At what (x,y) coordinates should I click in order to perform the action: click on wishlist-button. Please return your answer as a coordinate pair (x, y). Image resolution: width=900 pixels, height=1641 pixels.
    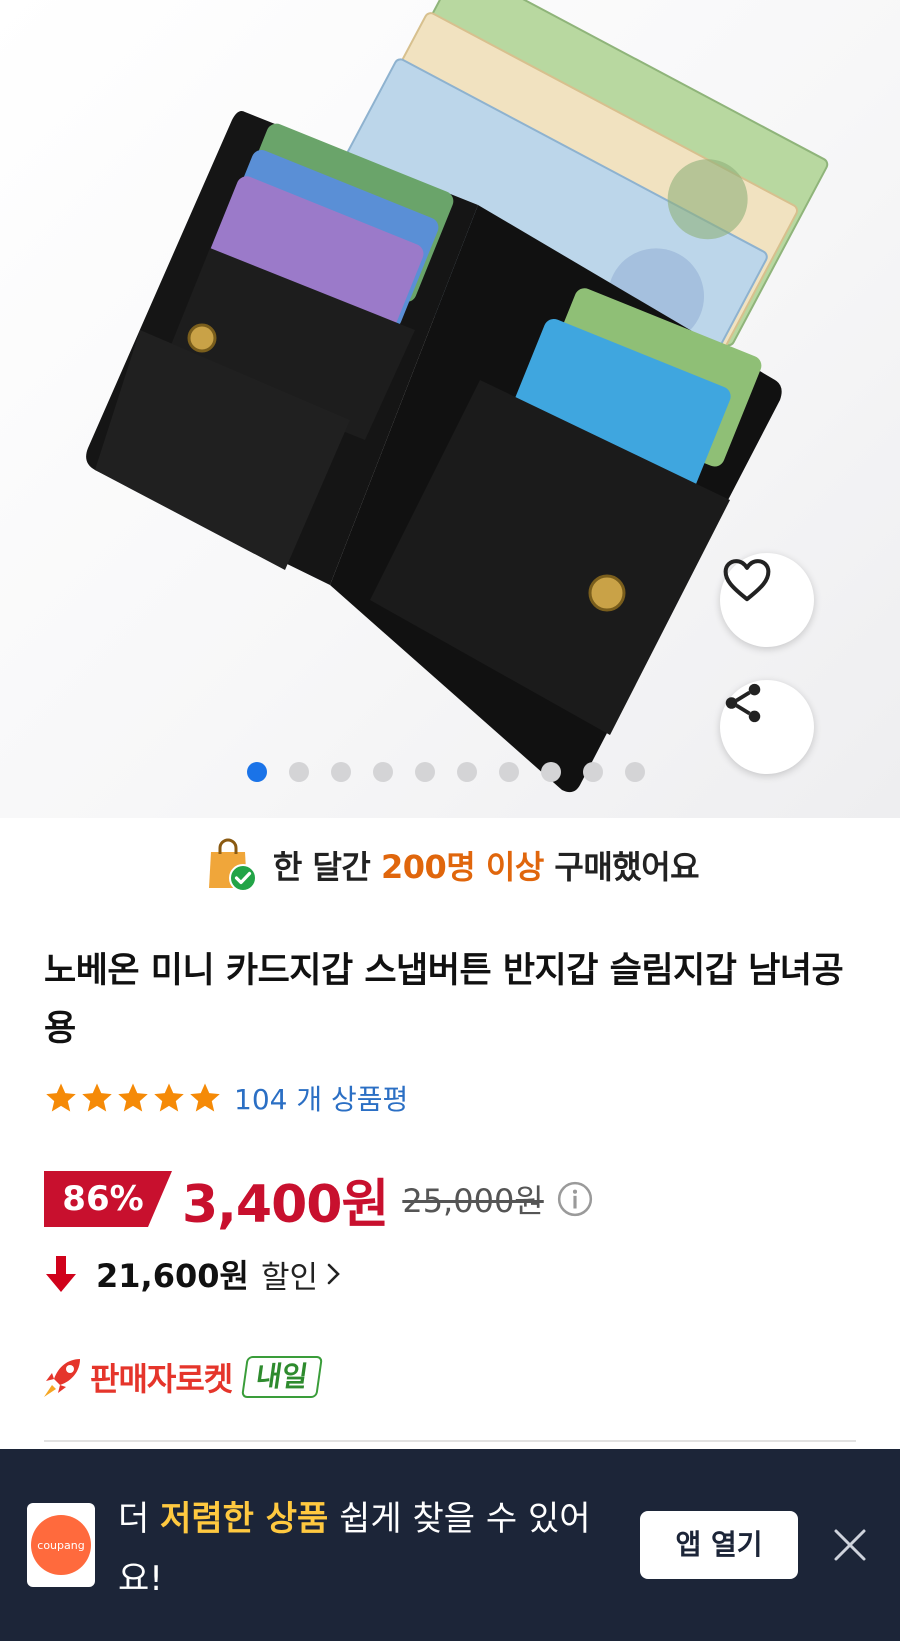
    Looking at the image, I should click on (767, 600).